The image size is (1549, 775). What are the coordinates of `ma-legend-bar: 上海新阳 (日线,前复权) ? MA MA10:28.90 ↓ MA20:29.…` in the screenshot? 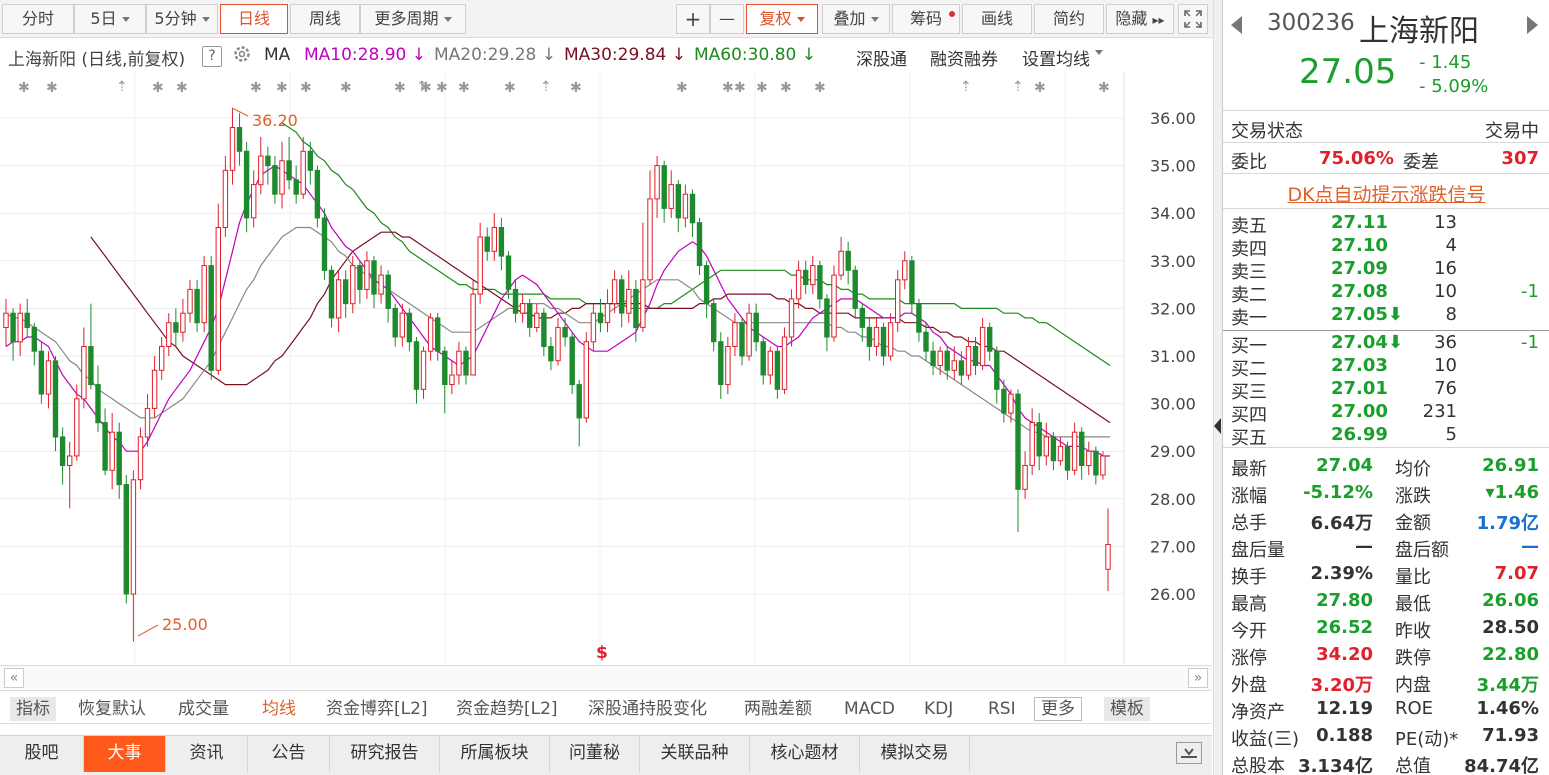 It's located at (606, 56).